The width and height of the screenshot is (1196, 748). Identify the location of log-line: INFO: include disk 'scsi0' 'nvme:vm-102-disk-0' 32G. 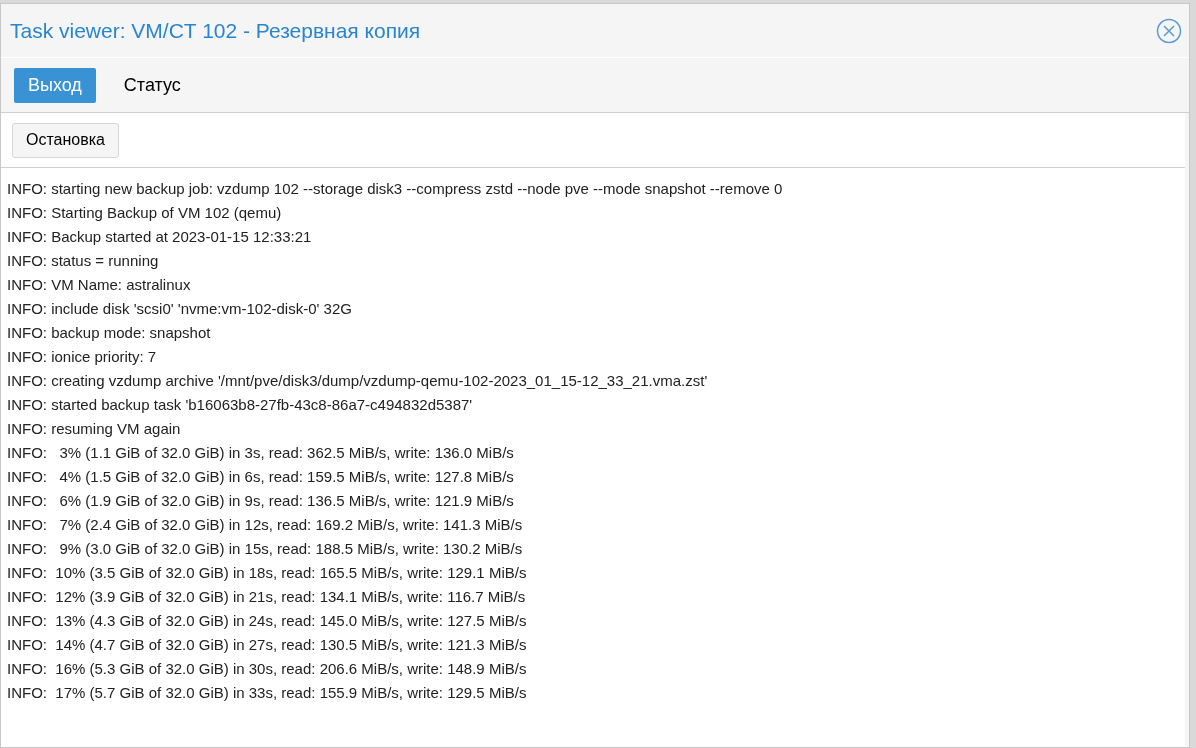
(179, 309).